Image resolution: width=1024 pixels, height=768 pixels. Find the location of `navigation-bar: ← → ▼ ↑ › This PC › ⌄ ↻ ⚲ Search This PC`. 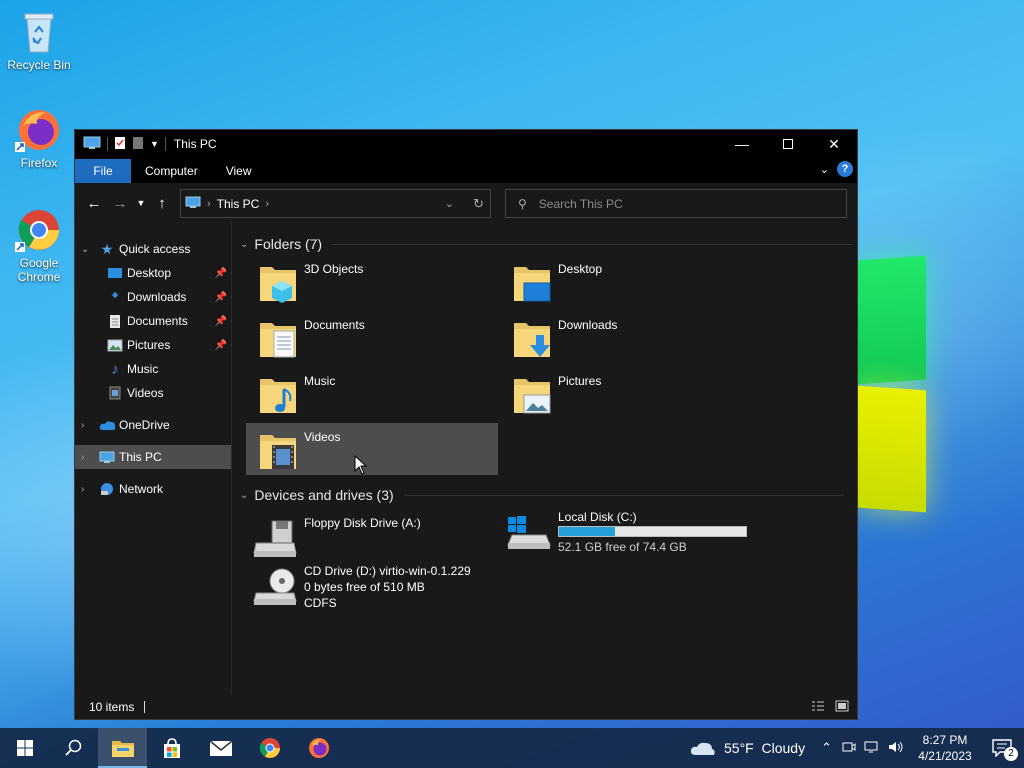

navigation-bar: ← → ▼ ↑ › This PC › ⌄ ↻ ⚲ Search This PC is located at coordinates (466, 203).